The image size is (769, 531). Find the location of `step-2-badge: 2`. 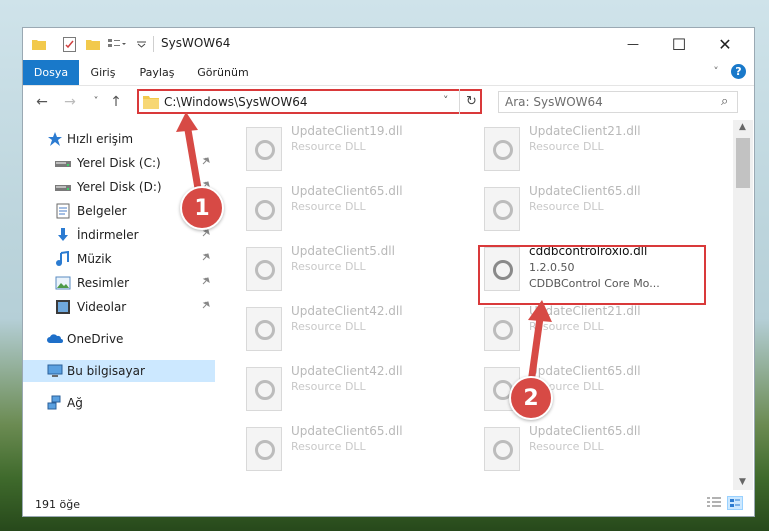

step-2-badge: 2 is located at coordinates (531, 398).